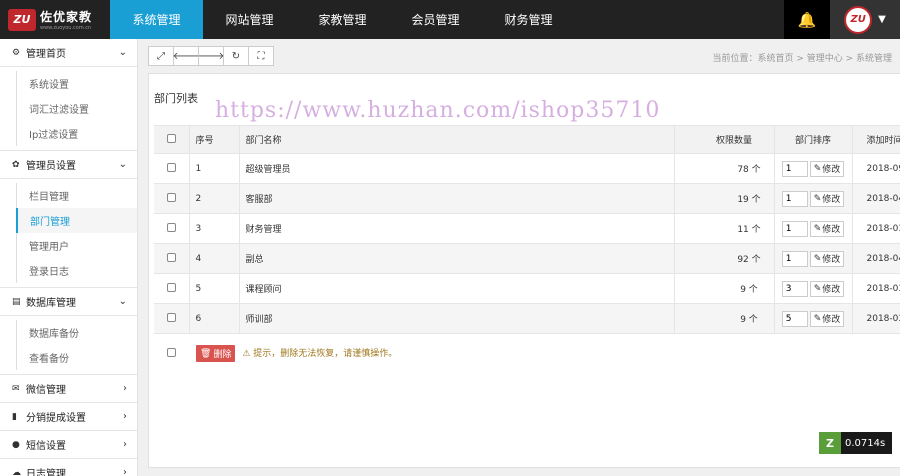 The width and height of the screenshot is (900, 476). What do you see at coordinates (176, 98) in the screenshot?
I see `panel-title: 部门列表` at bounding box center [176, 98].